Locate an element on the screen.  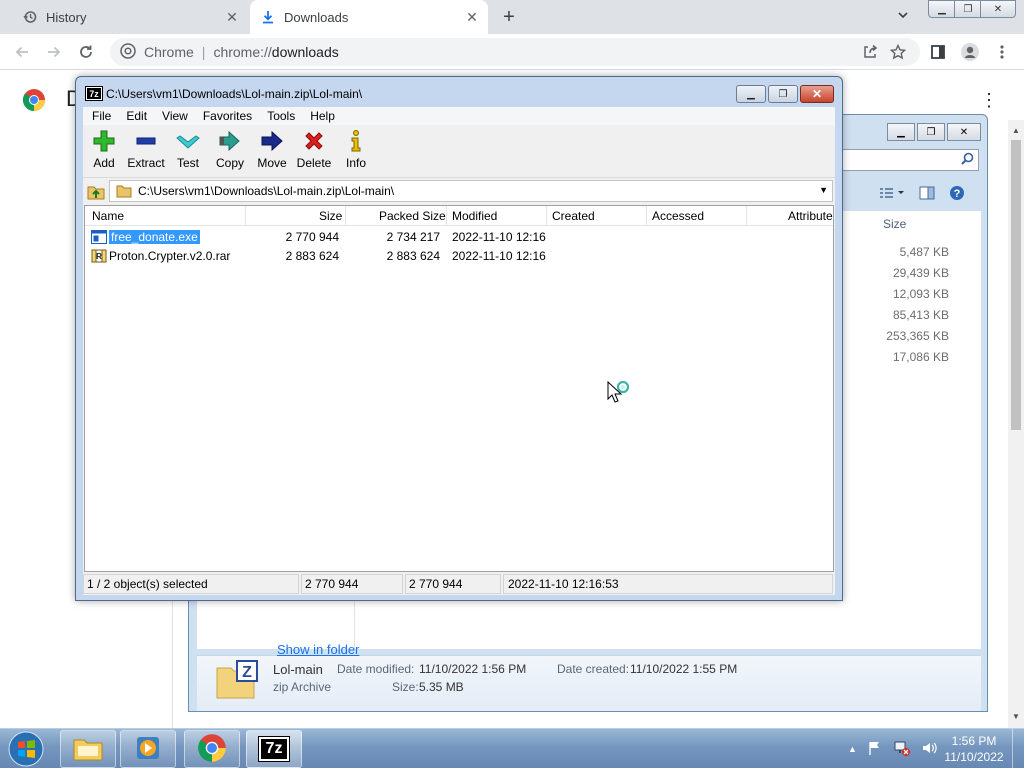
explorer-search-input is located at coordinates (909, 160).